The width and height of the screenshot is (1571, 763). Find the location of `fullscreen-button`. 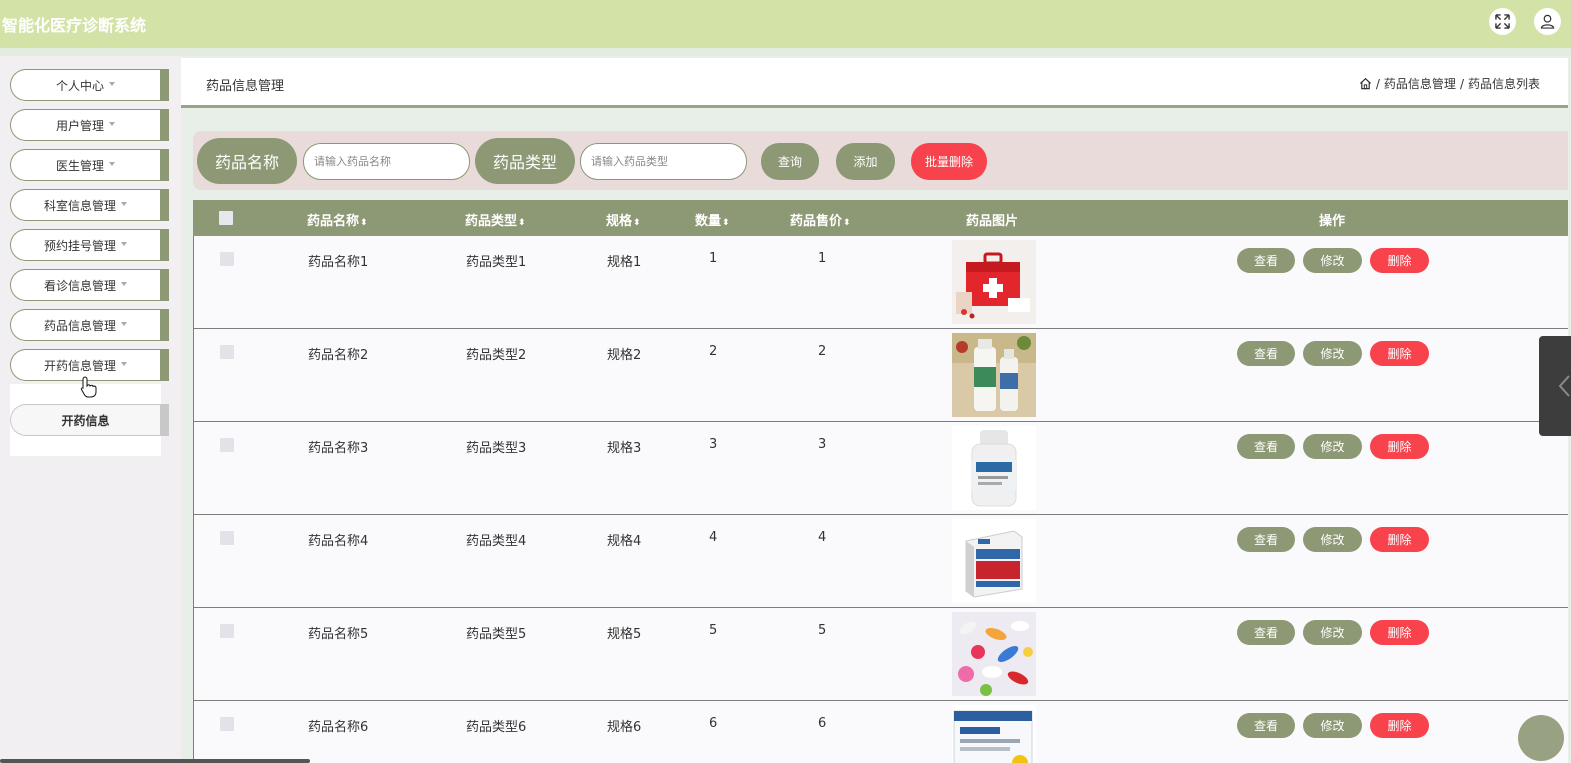

fullscreen-button is located at coordinates (1502, 21).